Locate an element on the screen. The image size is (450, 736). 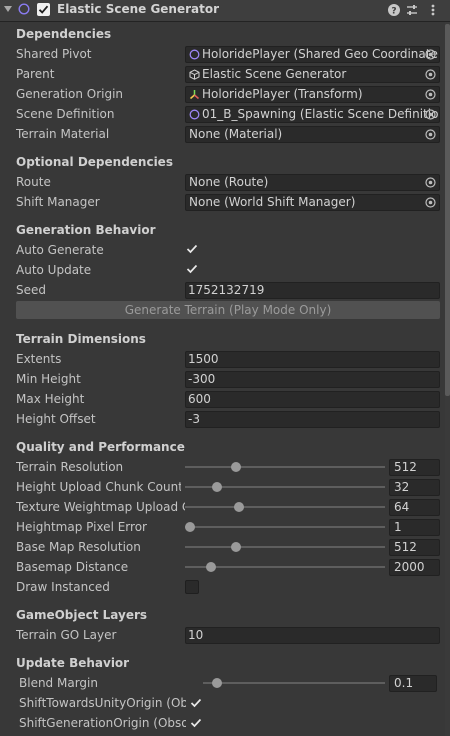
generation-origin-label: Generation Origin is located at coordinates (70, 94).